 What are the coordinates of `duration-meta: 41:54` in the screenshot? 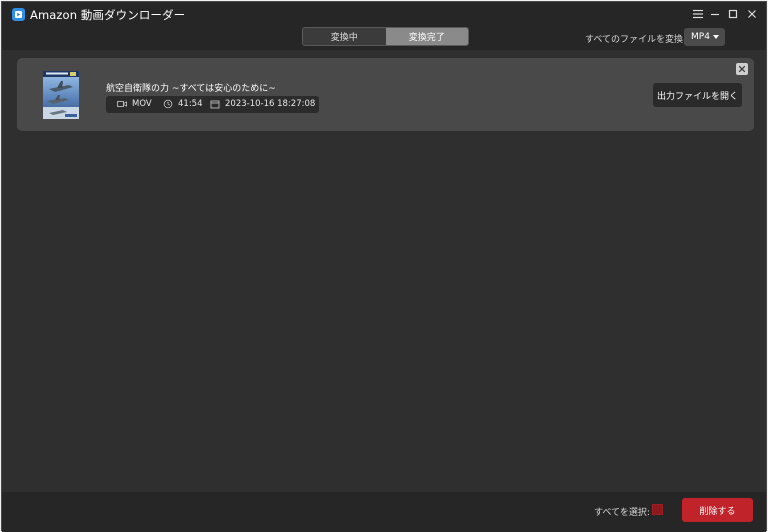 It's located at (183, 104).